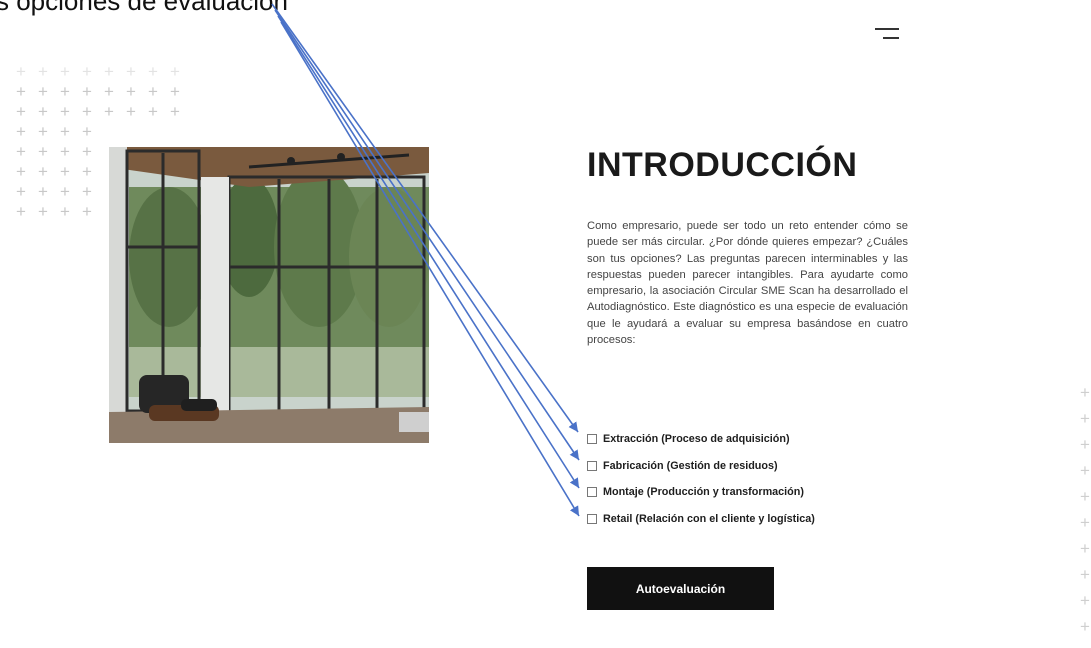  I want to click on process-item-montaje: Montaje (Producción y transformación), so click(701, 492).